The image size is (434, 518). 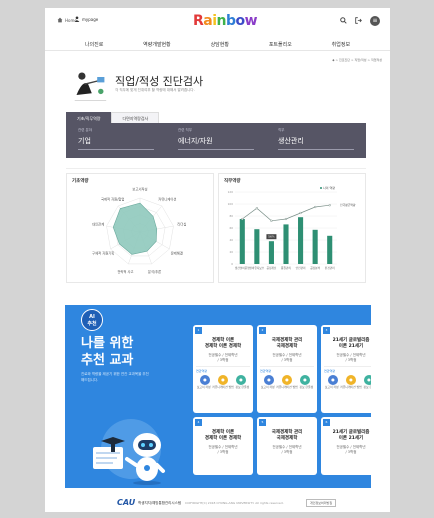 I want to click on nav-item: 나의진로, so click(x=94, y=44).